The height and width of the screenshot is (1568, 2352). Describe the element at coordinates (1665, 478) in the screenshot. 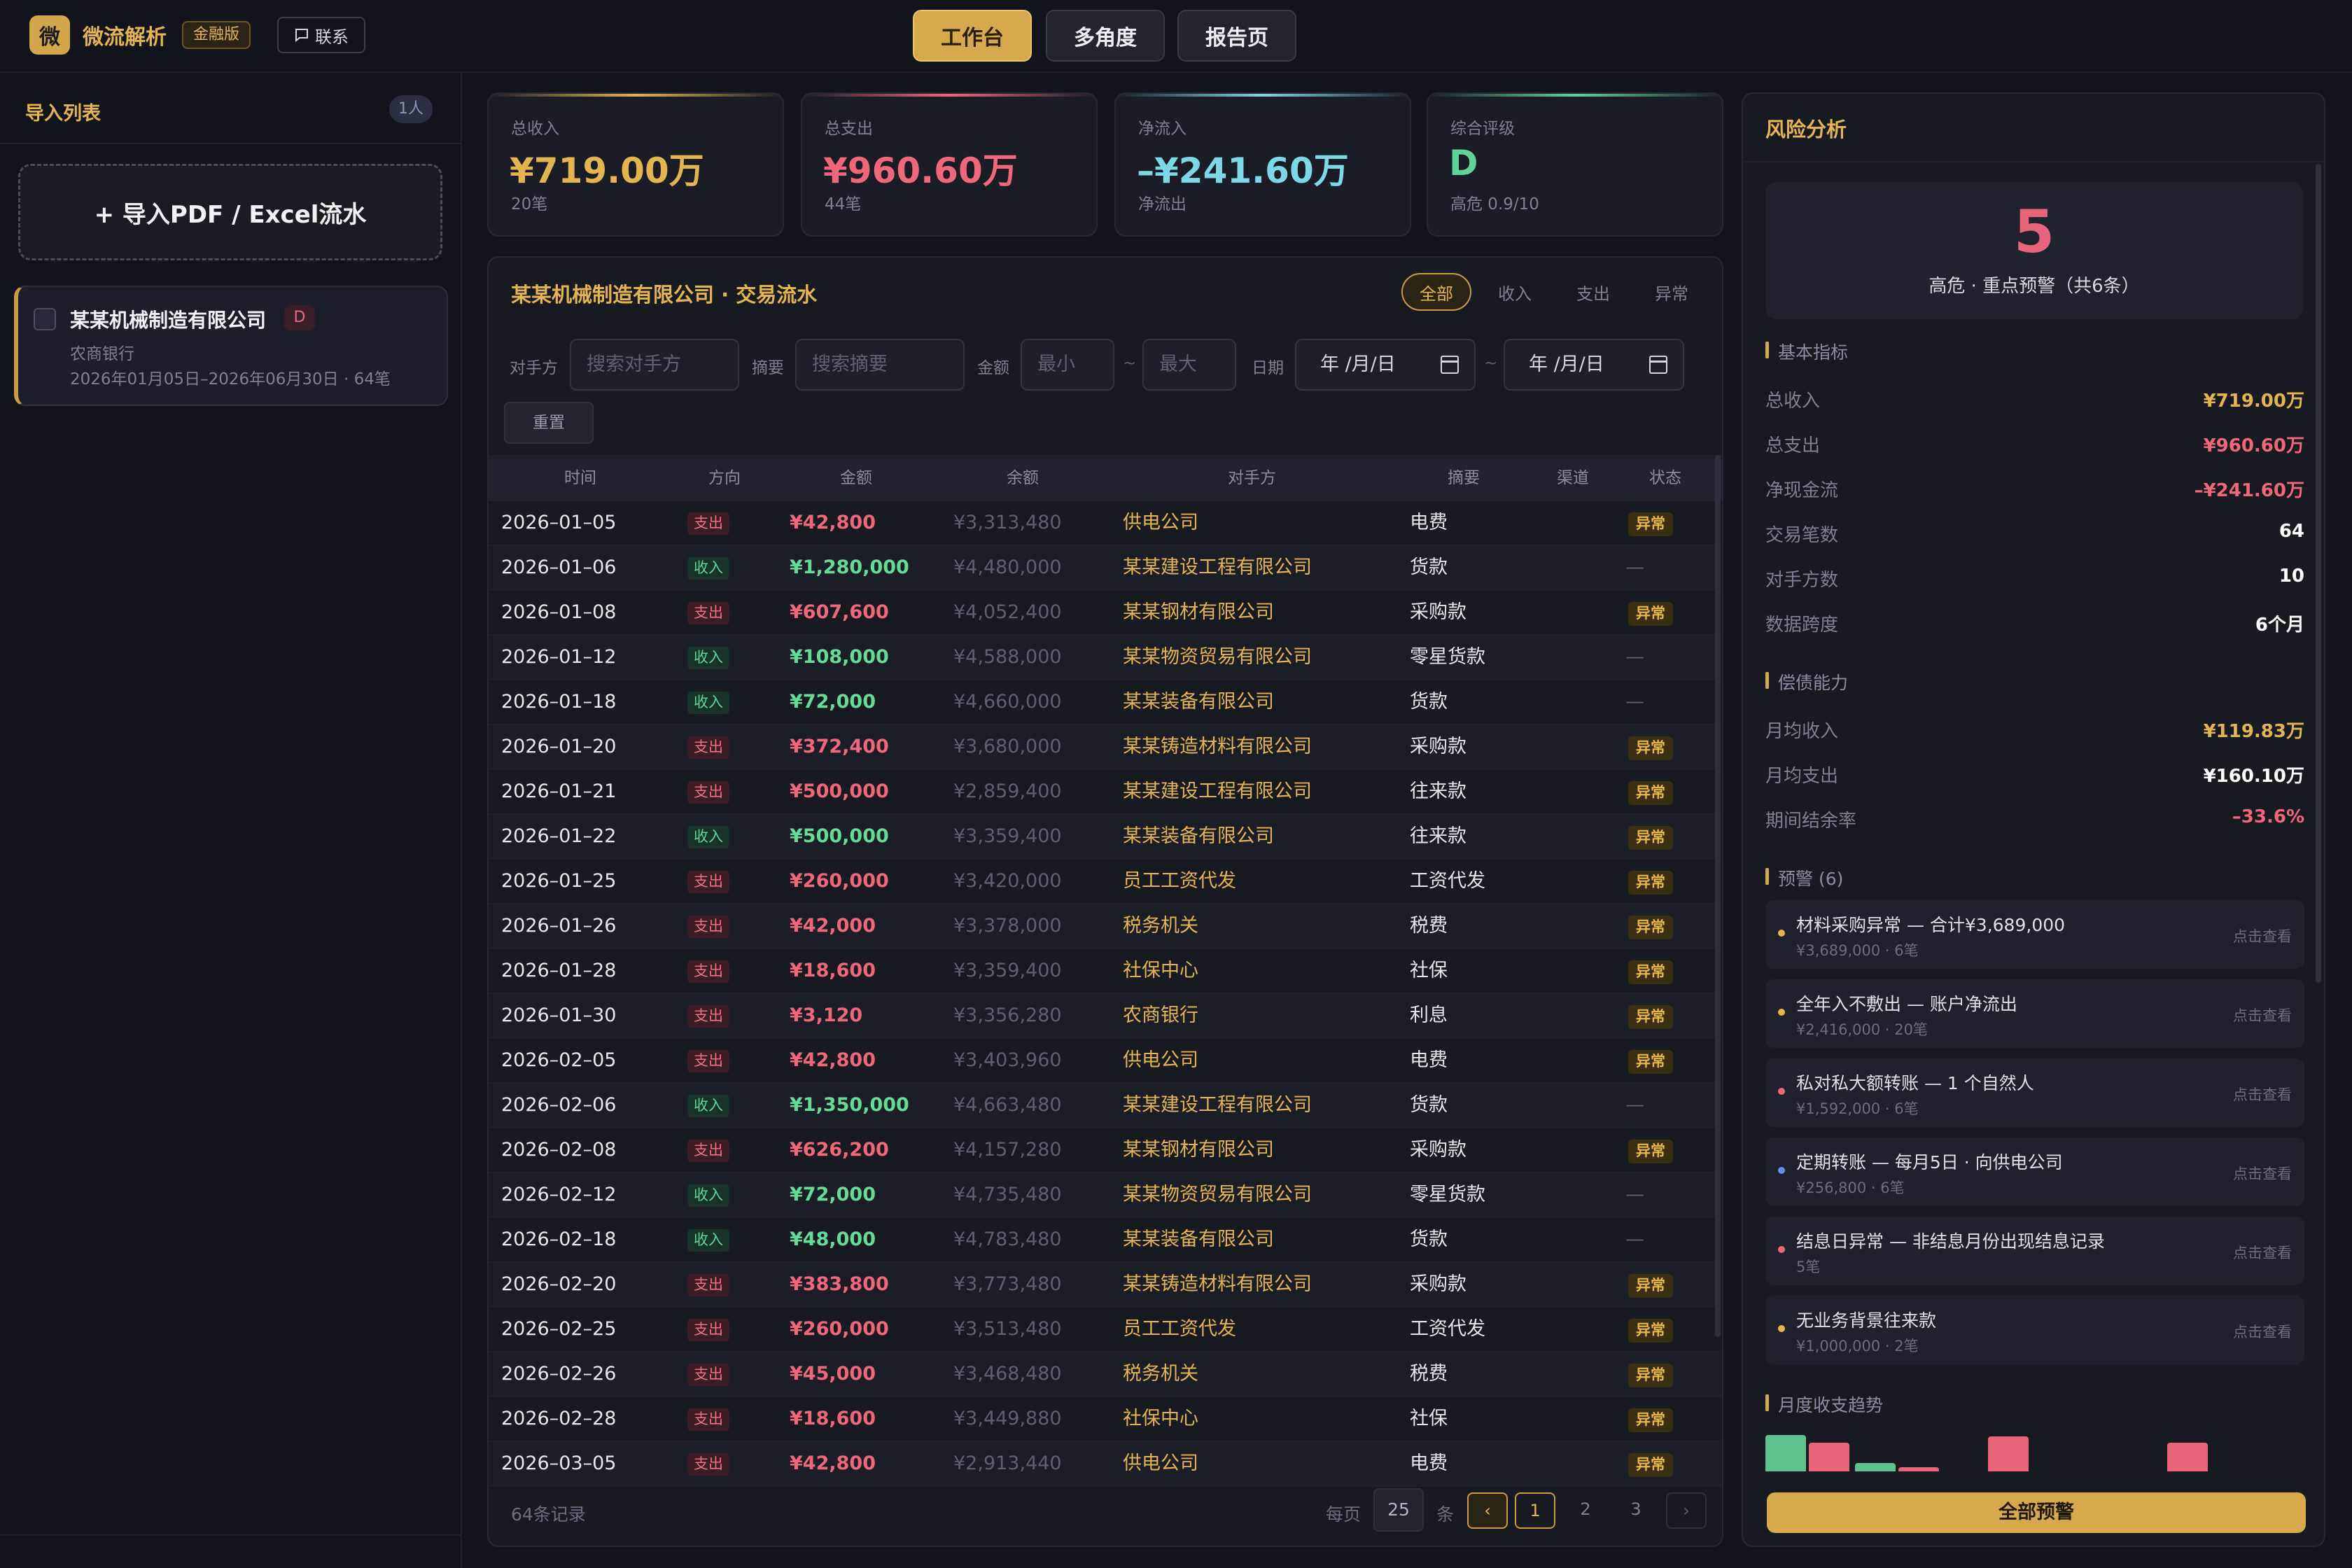

I see `column-header: 状态` at that location.